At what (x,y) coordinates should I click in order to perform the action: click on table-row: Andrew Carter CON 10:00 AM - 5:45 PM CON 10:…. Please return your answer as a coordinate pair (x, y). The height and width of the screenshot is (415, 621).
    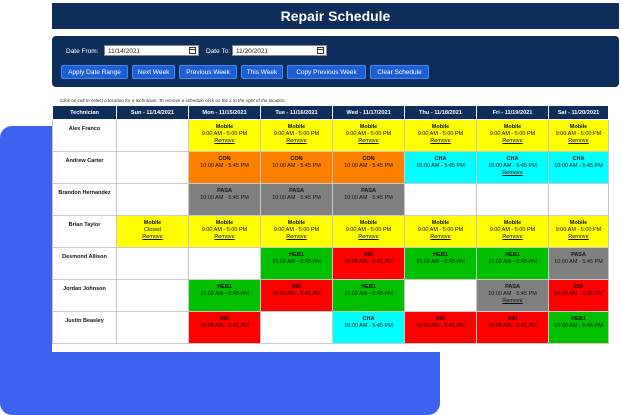
    Looking at the image, I should click on (330, 167).